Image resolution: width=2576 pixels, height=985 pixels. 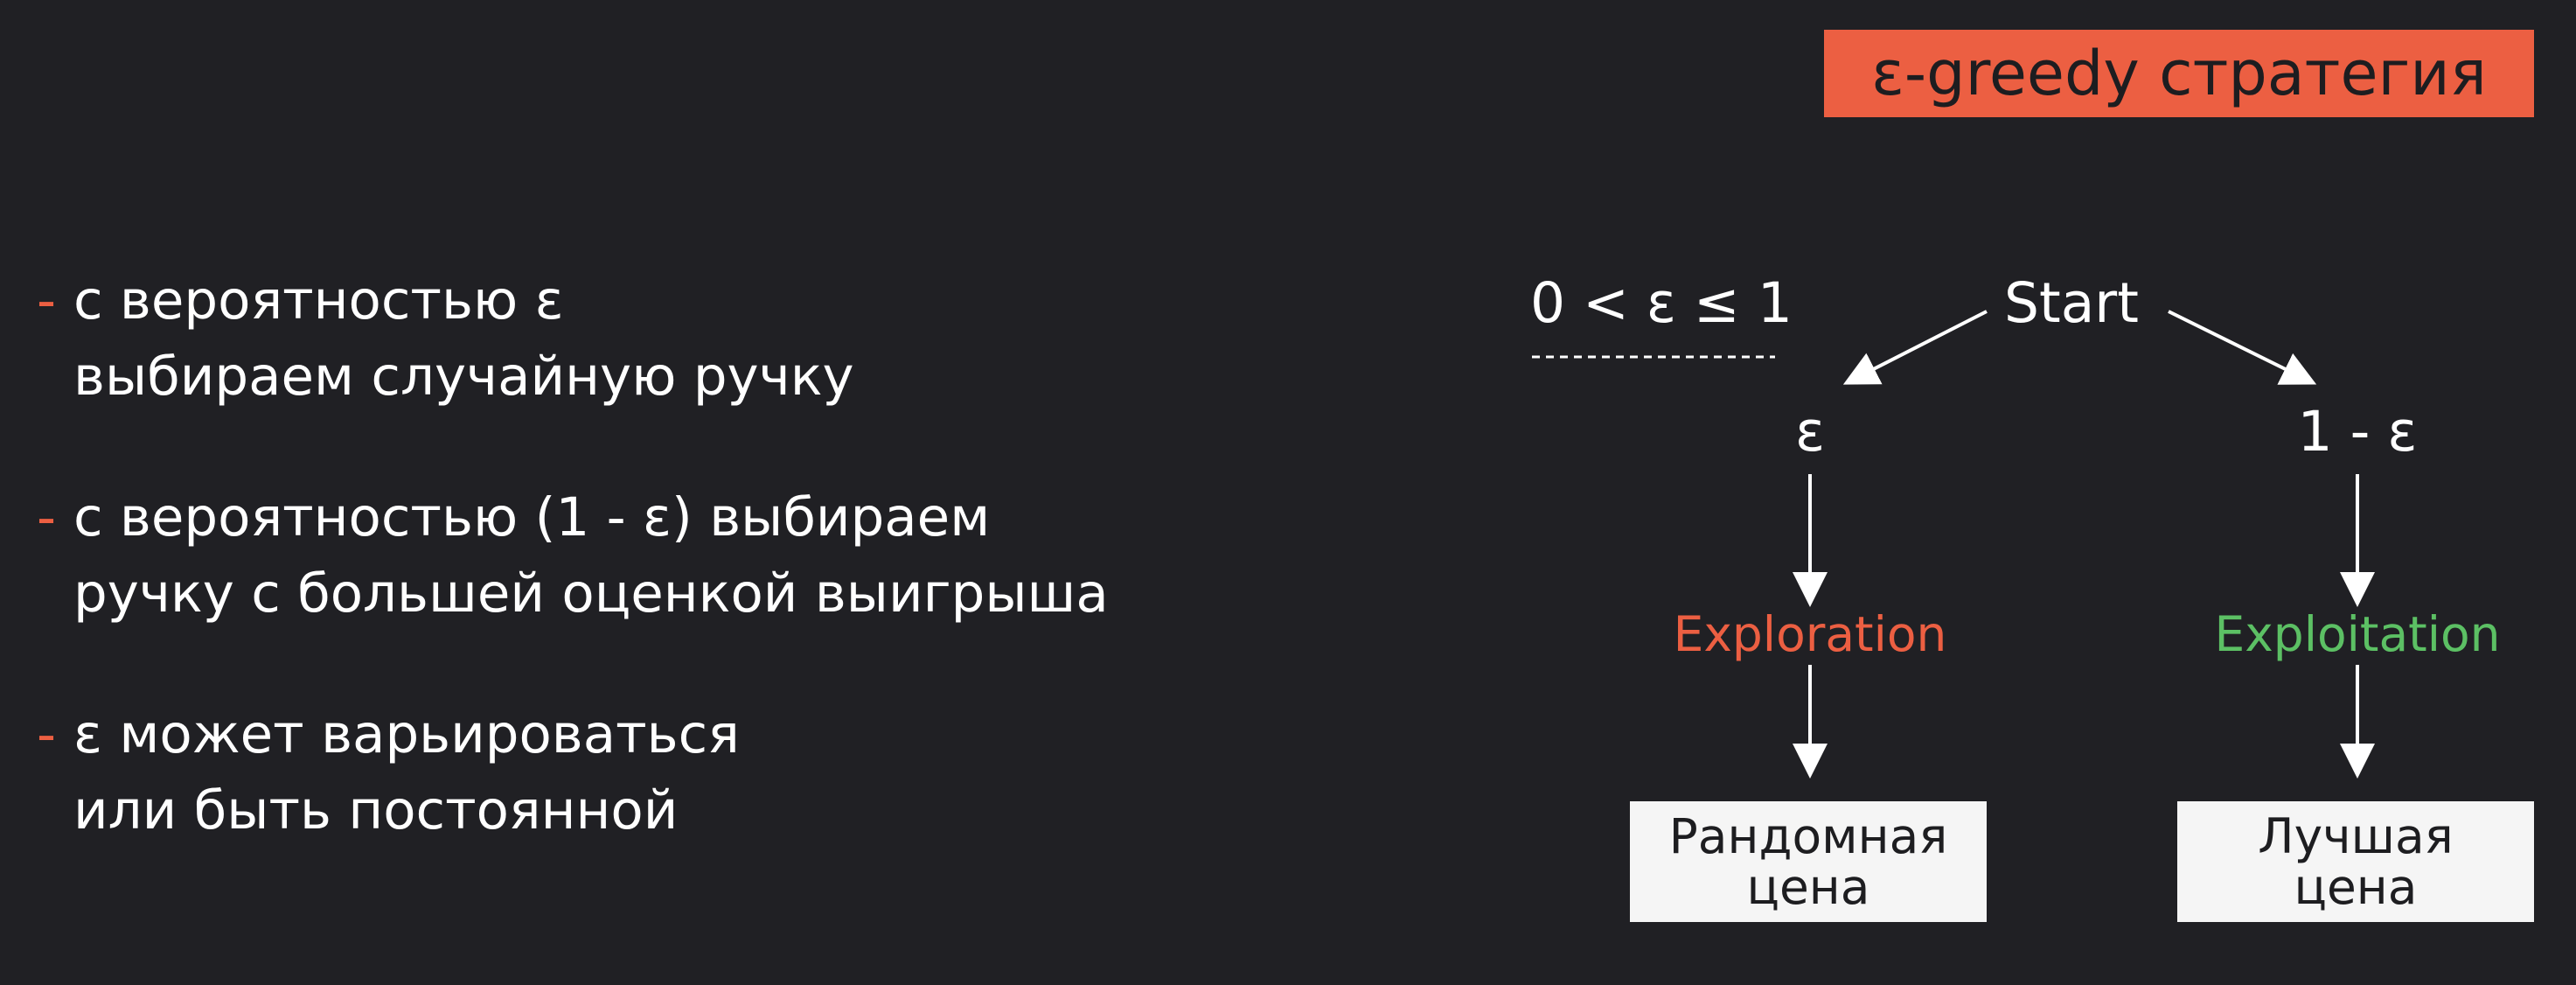 What do you see at coordinates (2356, 887) in the screenshot?
I see `best-price-line2: цена` at bounding box center [2356, 887].